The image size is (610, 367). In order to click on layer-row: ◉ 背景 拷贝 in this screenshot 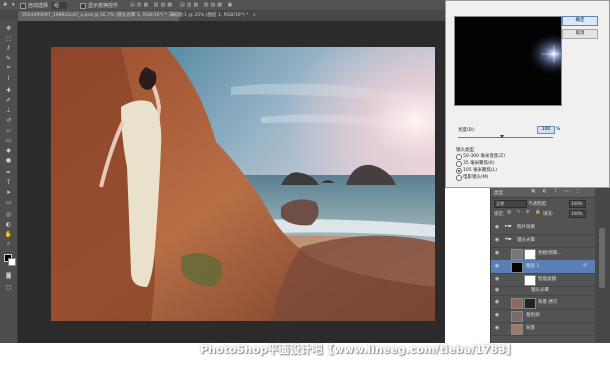, I will do `click(543, 303)`.